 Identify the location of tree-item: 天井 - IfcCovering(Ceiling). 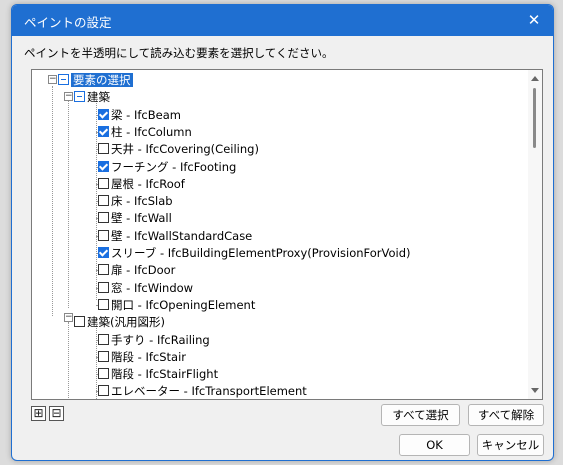
(177, 149).